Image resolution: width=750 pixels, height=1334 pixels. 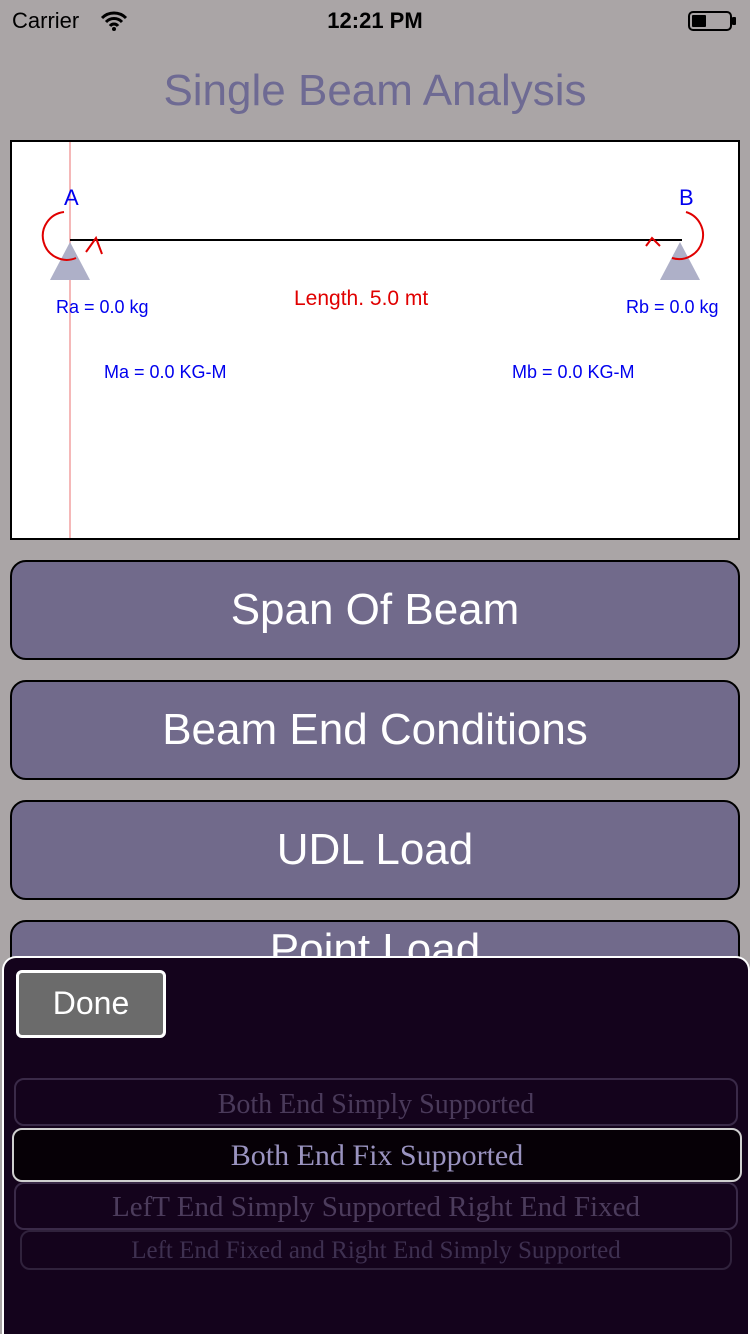 I want to click on moment-a-label: Ma = 0.0 KG-M, so click(x=165, y=372).